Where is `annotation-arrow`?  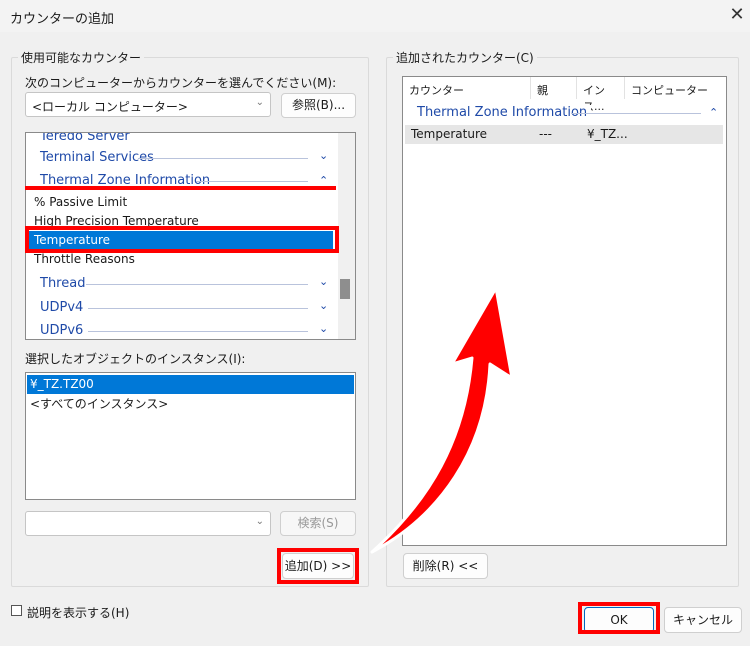
annotation-arrow is located at coordinates (442, 420).